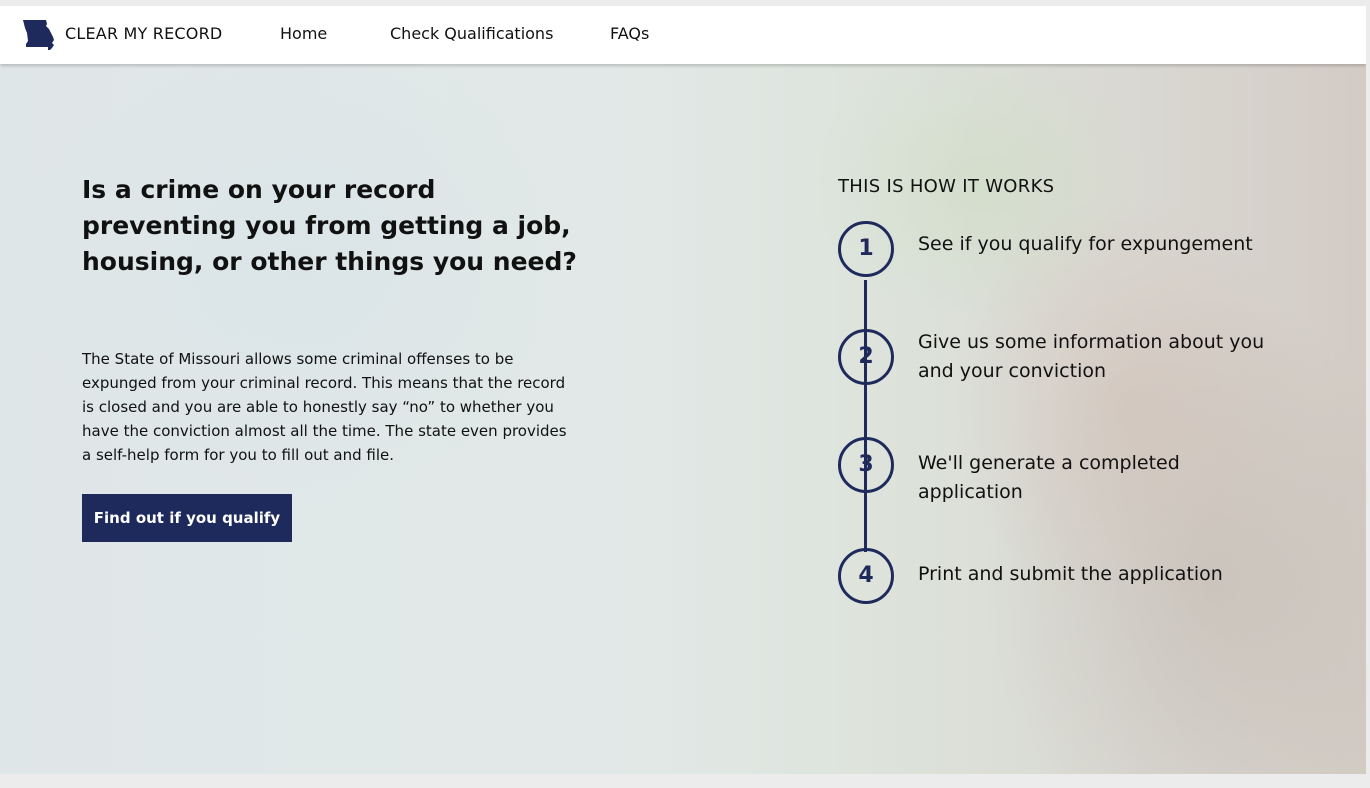 This screenshot has height=788, width=1370. What do you see at coordinates (39, 35) in the screenshot?
I see `missouri-state-icon` at bounding box center [39, 35].